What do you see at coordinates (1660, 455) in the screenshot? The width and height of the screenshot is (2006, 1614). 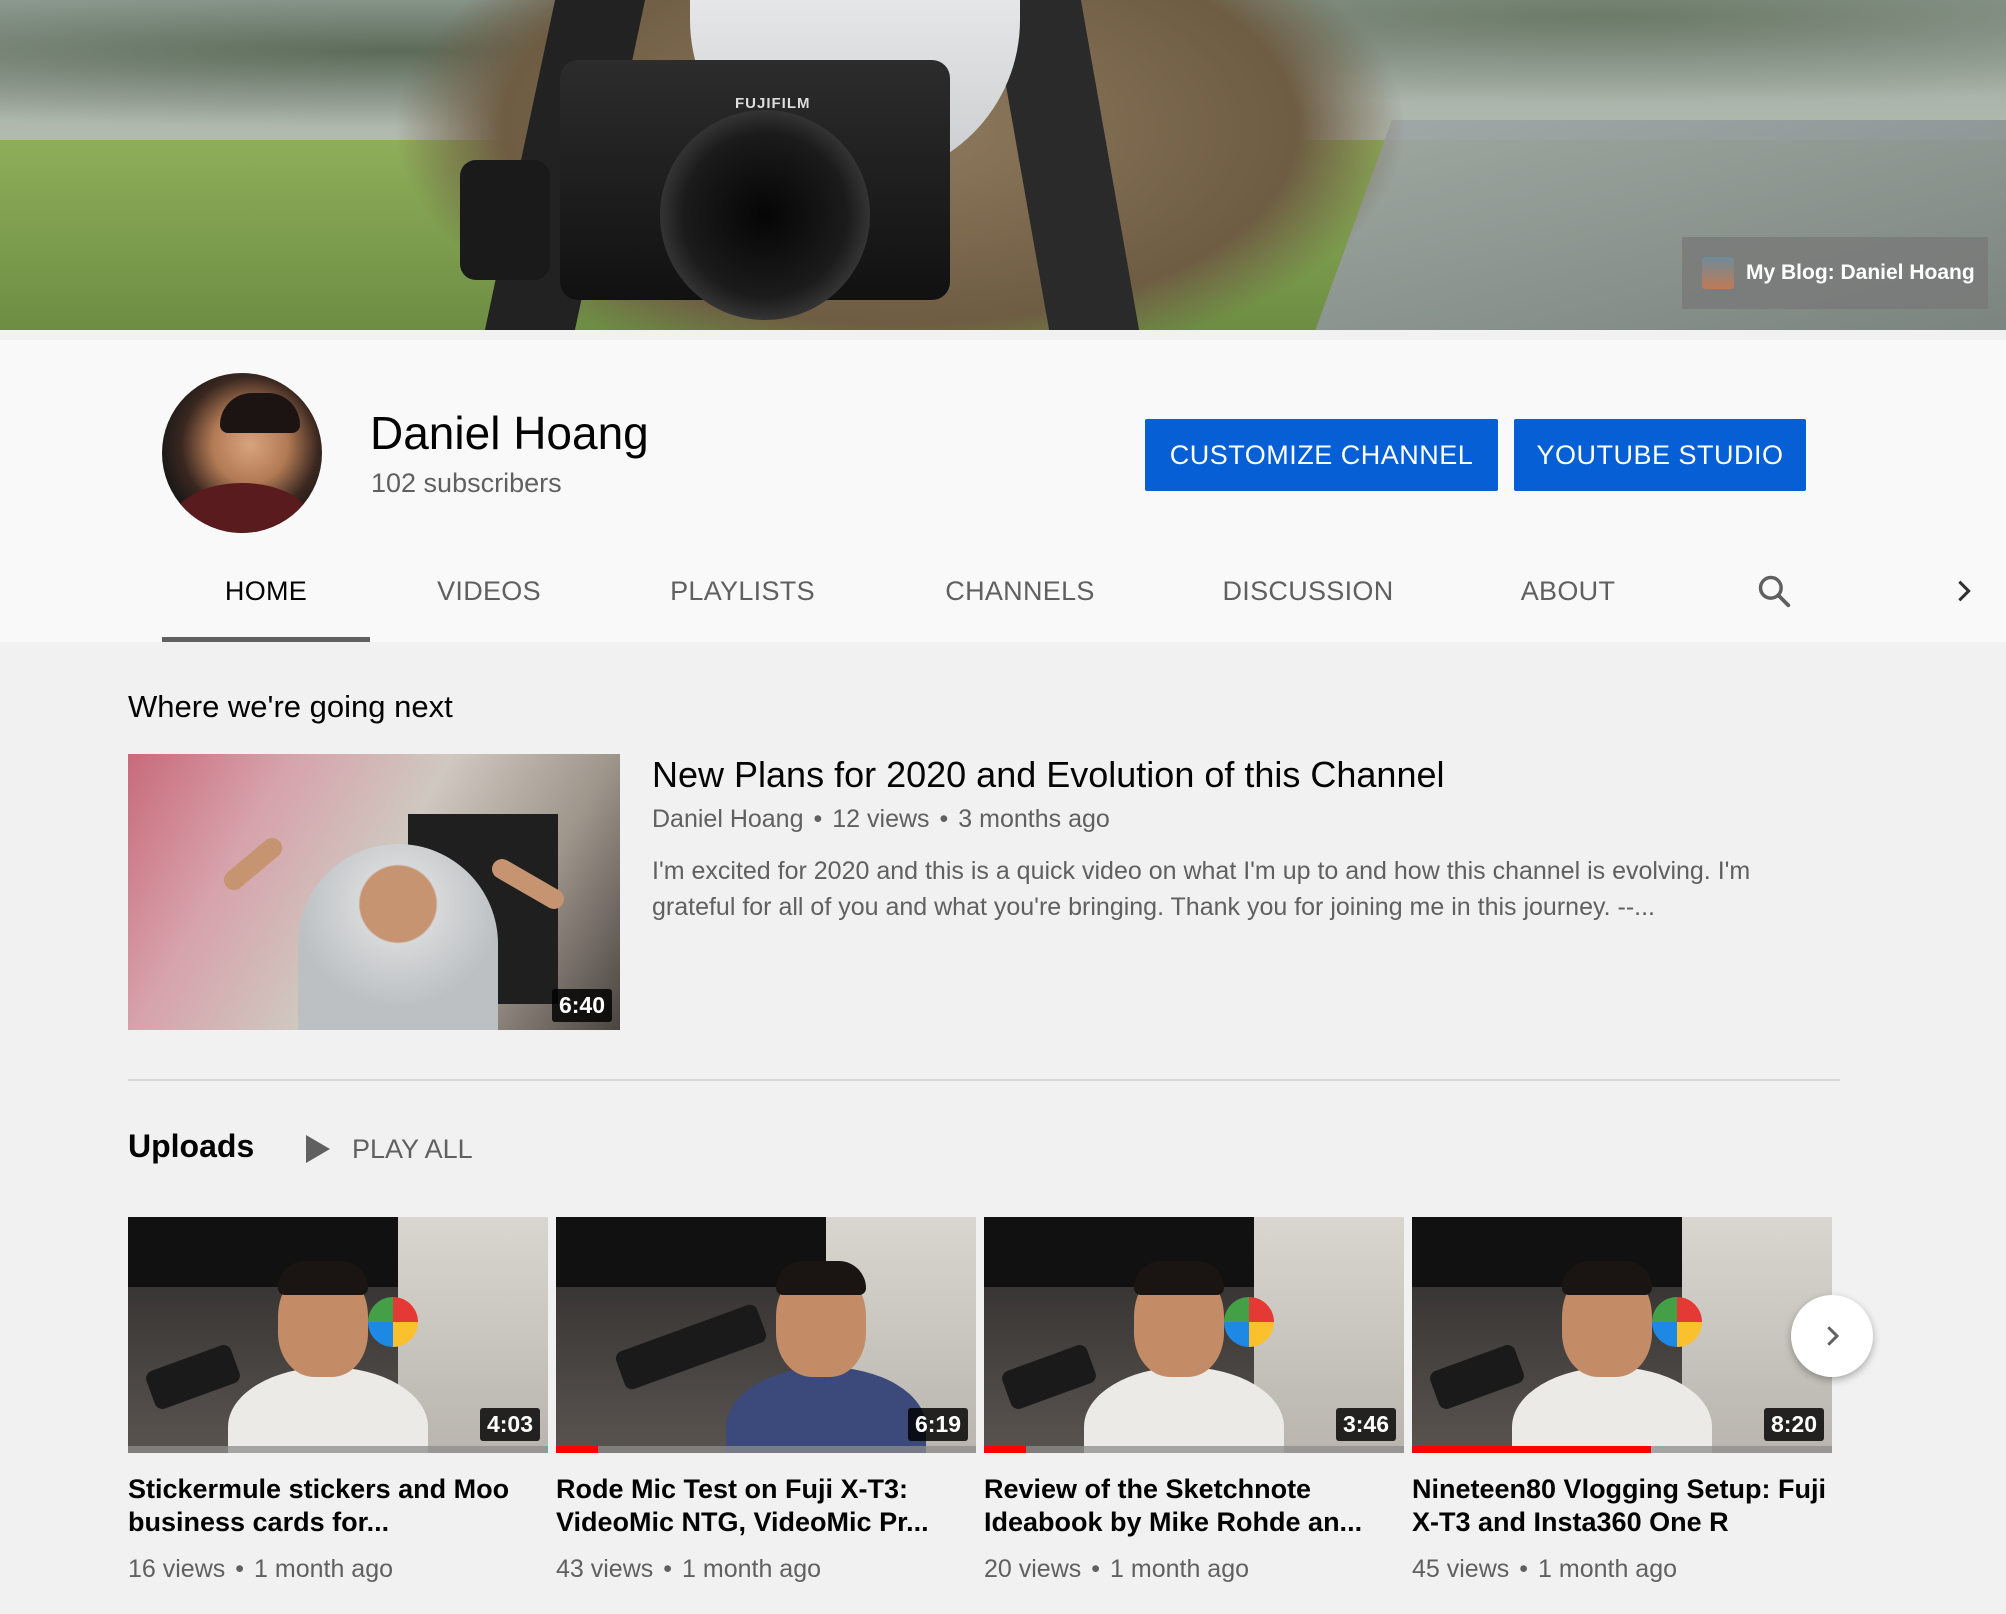 I see `youtube-studio-button: YOUTUBE STUDIO` at bounding box center [1660, 455].